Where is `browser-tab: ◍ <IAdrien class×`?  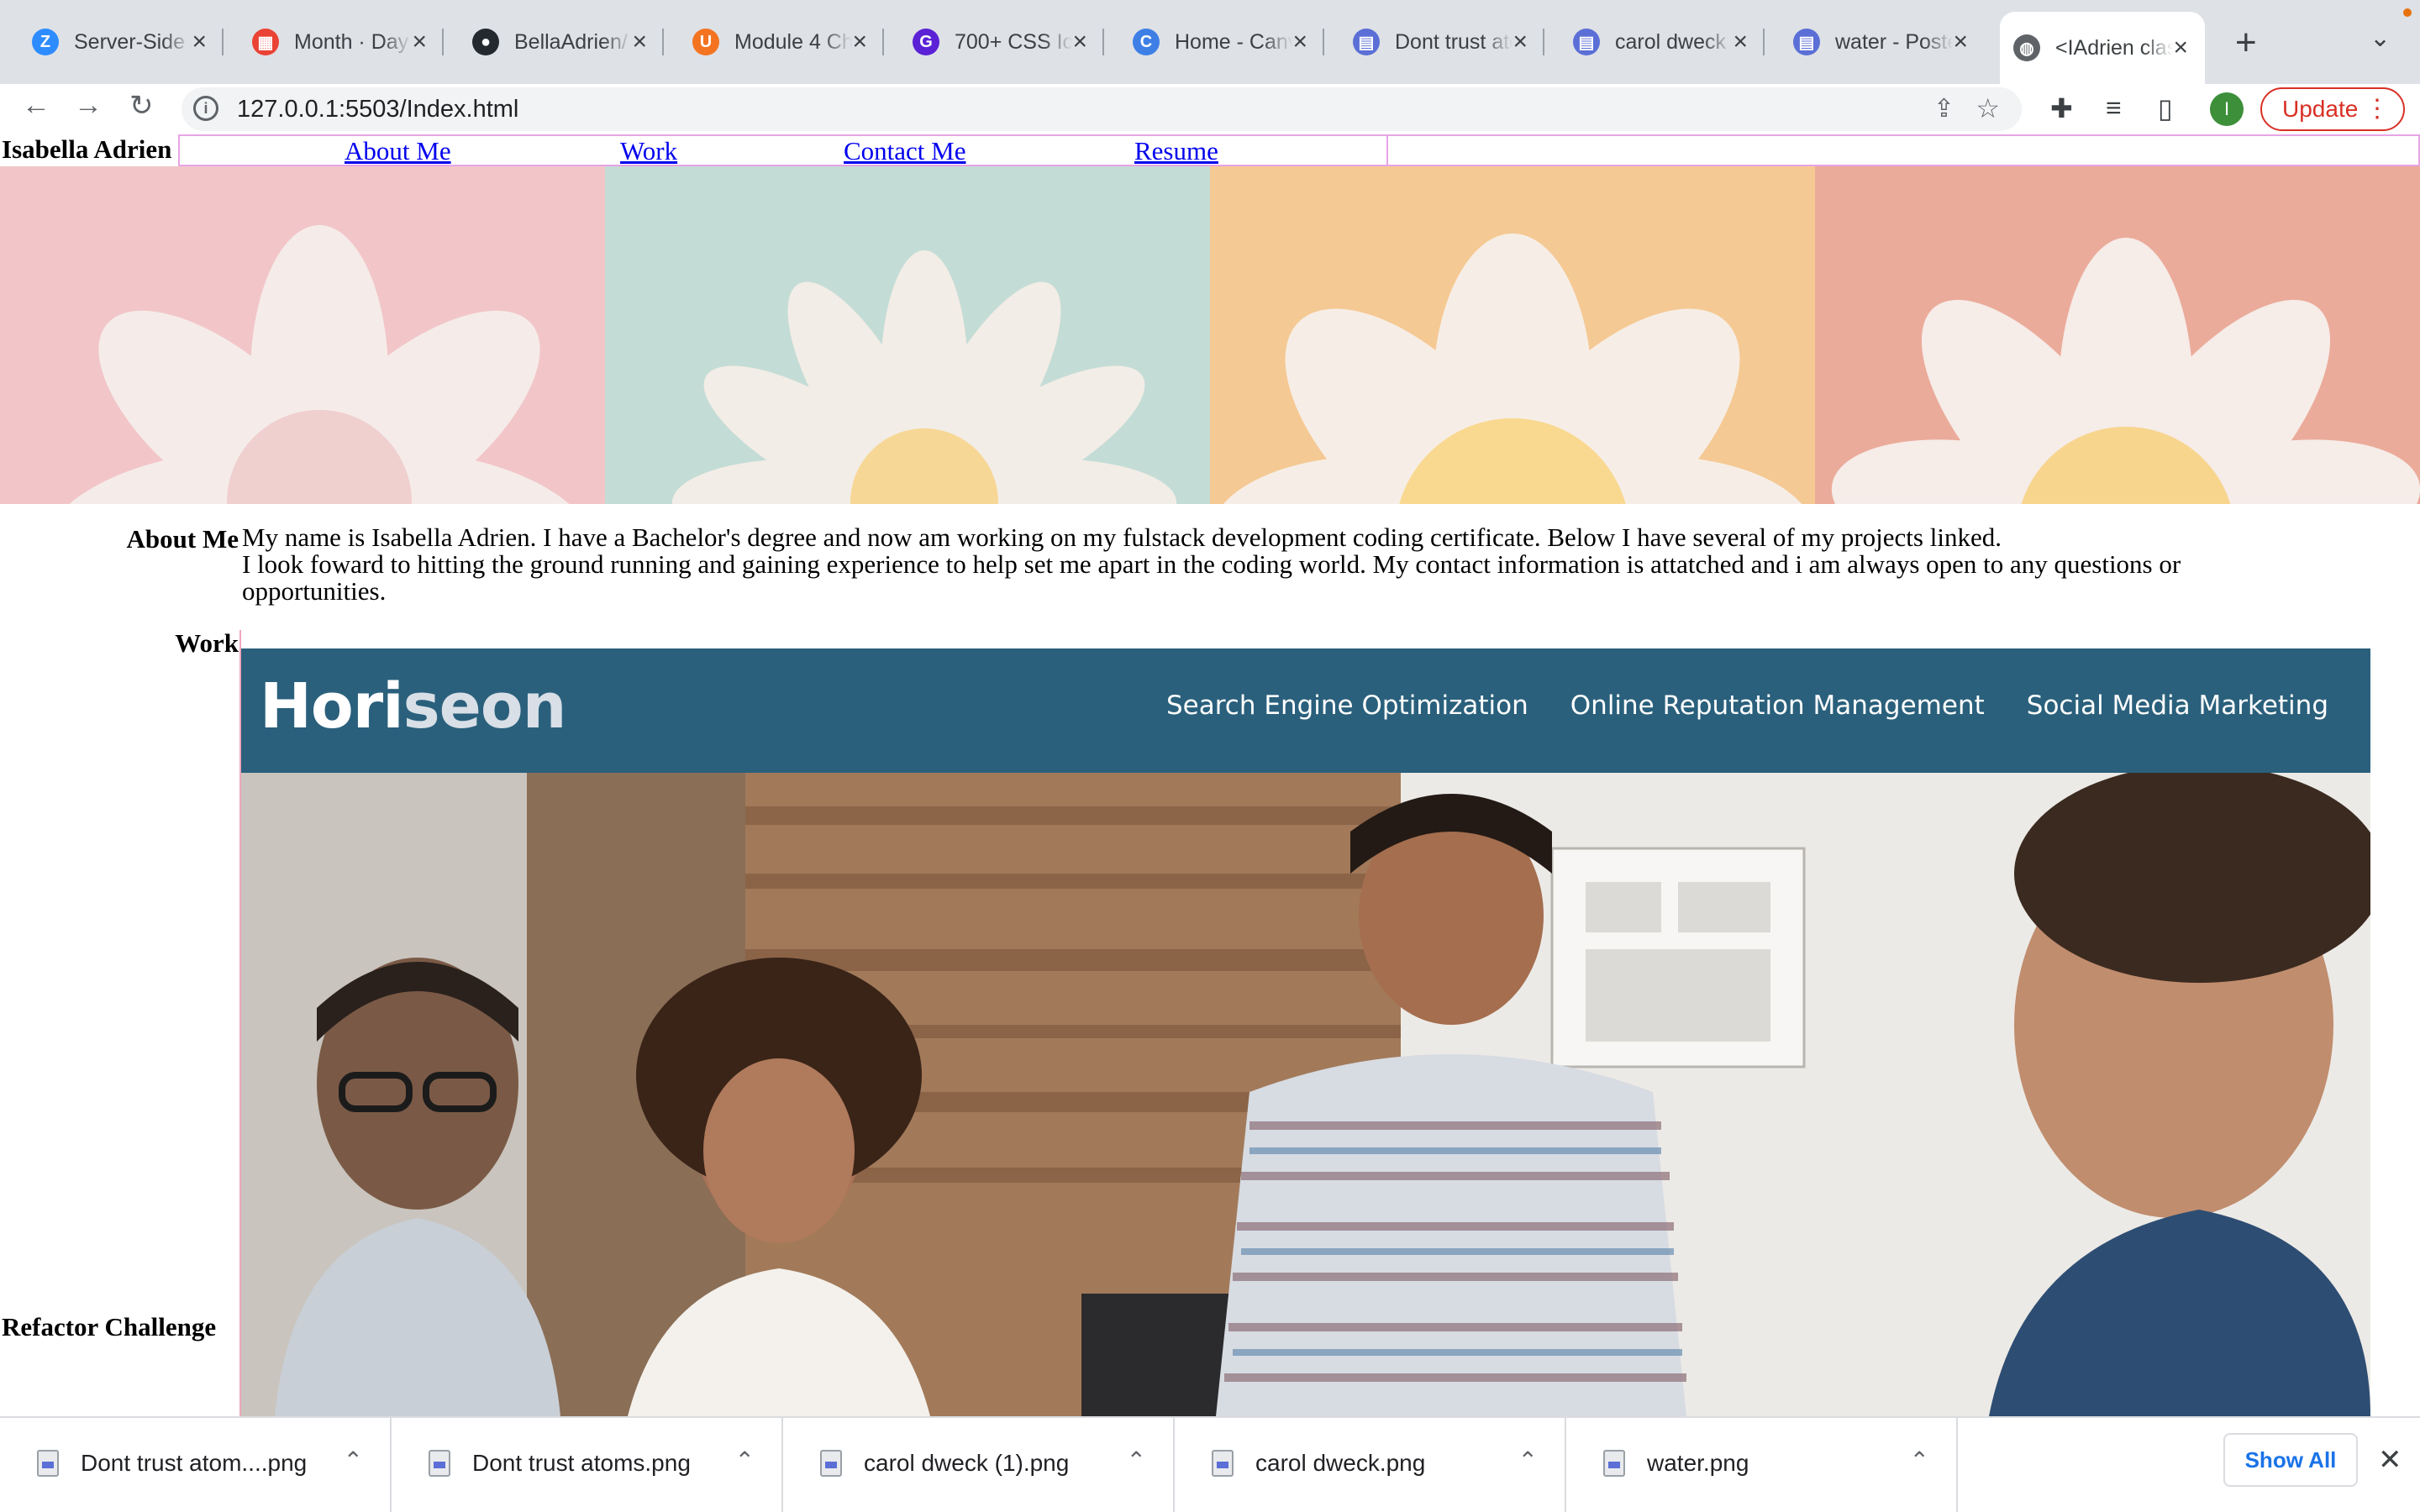
browser-tab: ◍ <IAdrien class× is located at coordinates (2102, 48).